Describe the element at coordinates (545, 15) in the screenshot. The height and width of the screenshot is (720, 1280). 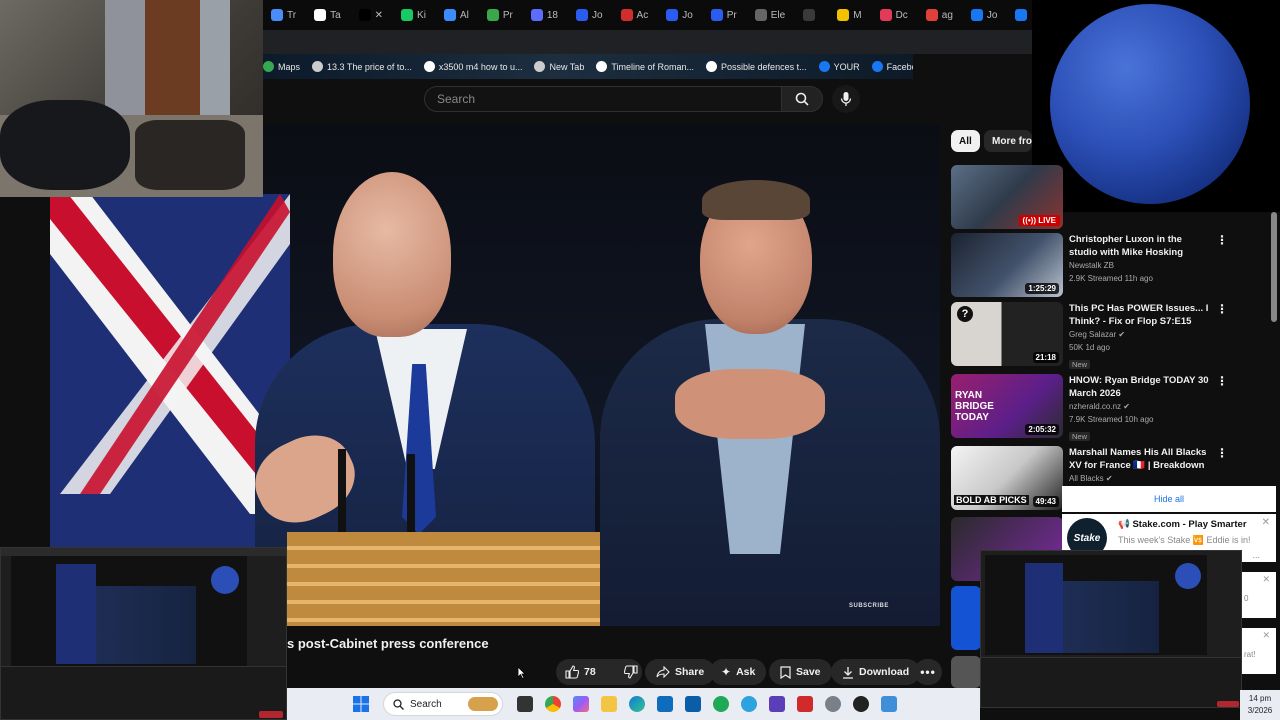
I see `browser-tab: 18` at that location.